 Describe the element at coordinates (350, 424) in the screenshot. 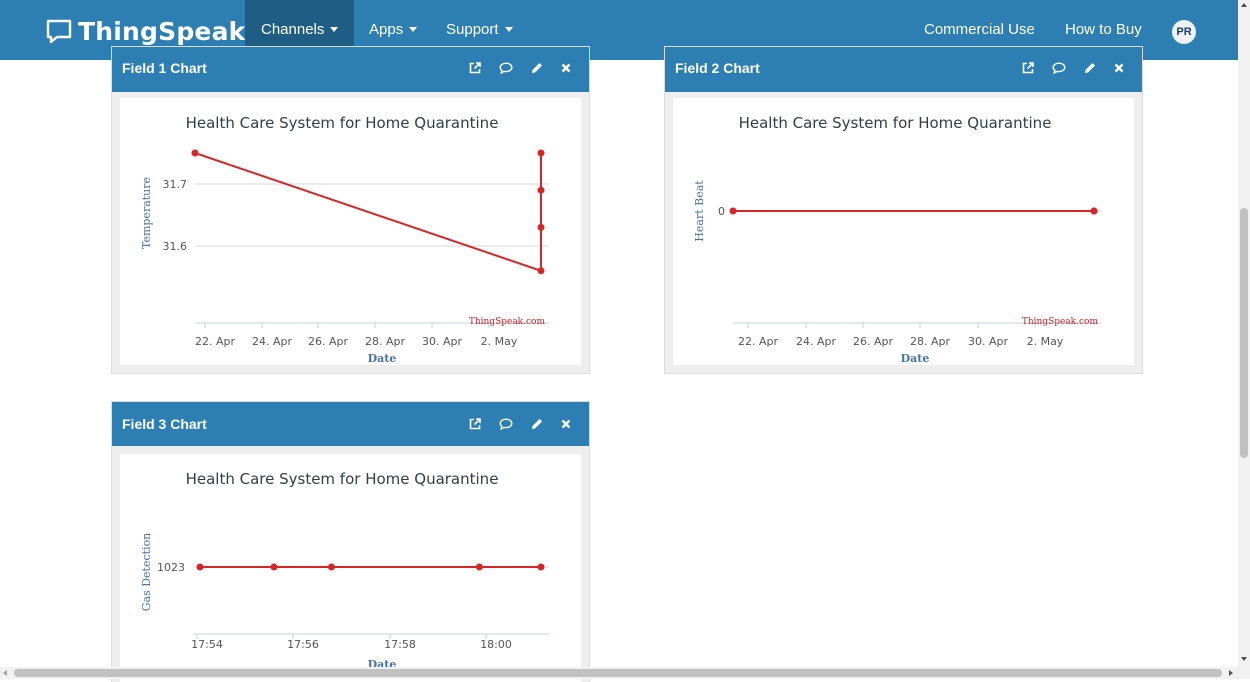

I see `panel-header: Field 3 Chart` at that location.